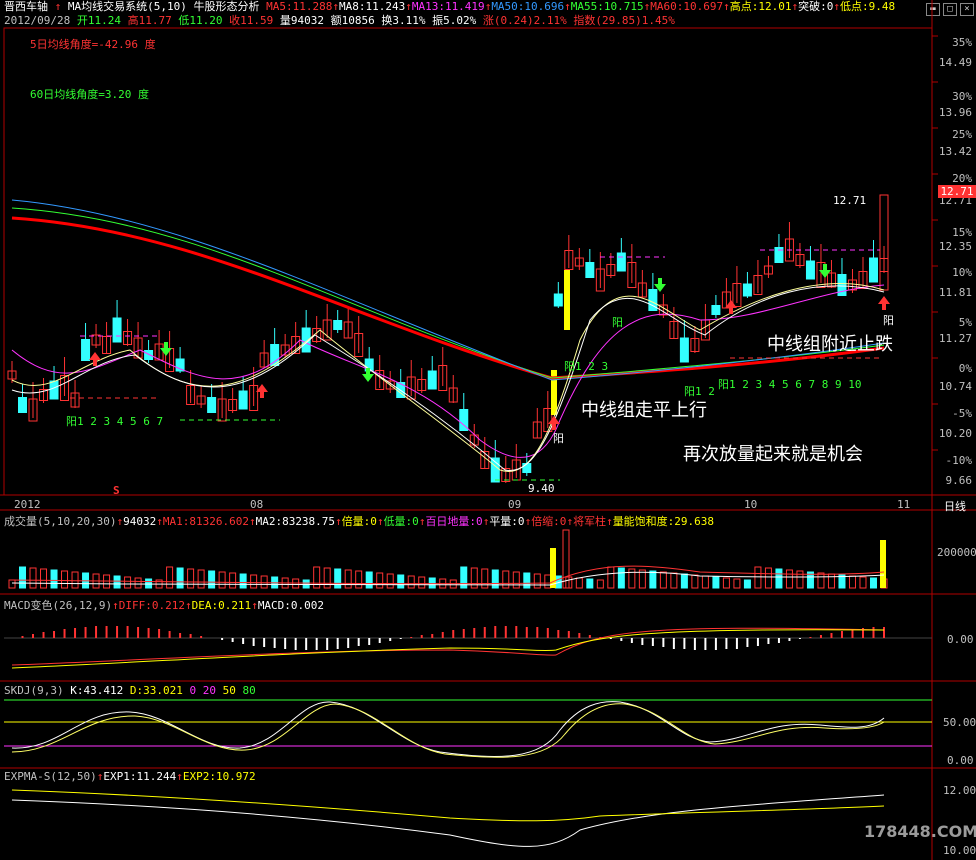 The height and width of the screenshot is (860, 976). I want to click on axis-price-label: 11.81, so click(955, 292).